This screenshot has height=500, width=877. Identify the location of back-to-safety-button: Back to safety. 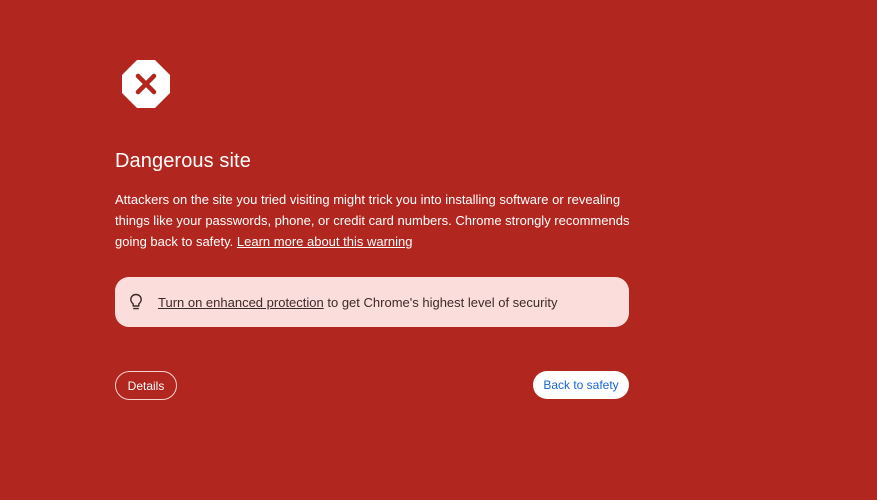
(581, 385).